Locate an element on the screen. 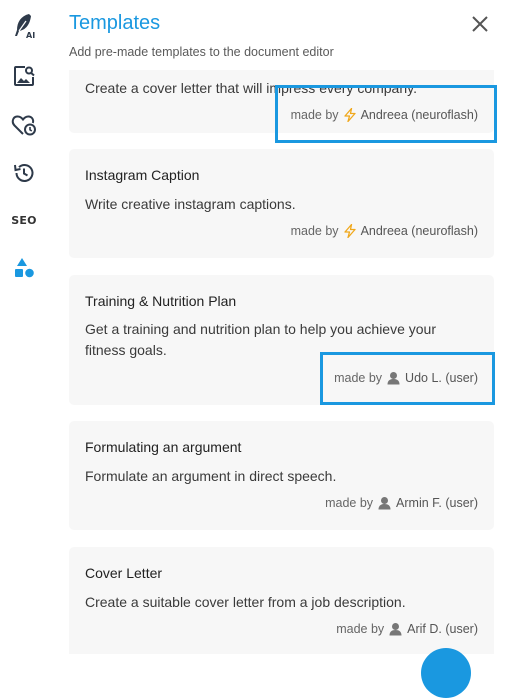 This screenshot has width=515, height=698. made-by: made by Udo L. (user) is located at coordinates (406, 378).